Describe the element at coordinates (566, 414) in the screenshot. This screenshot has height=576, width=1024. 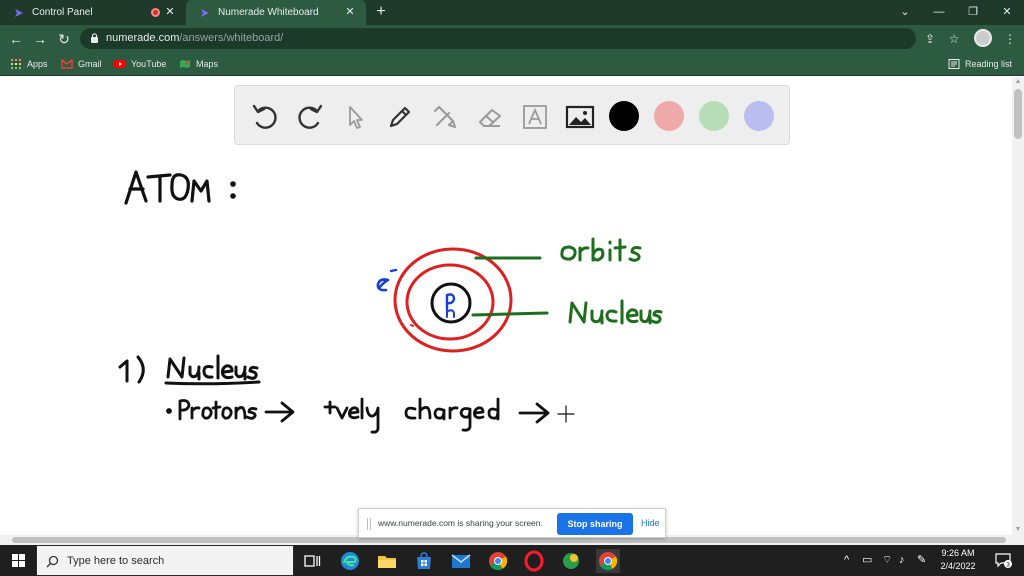
I see `cursor-crosshair-icon` at that location.